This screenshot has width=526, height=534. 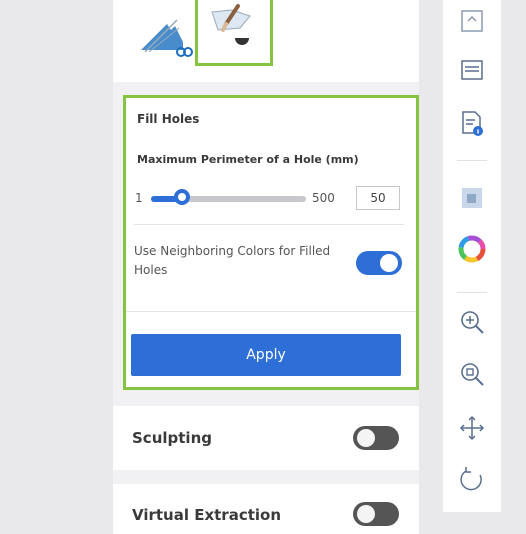 I want to click on apply-button: Apply, so click(x=266, y=355).